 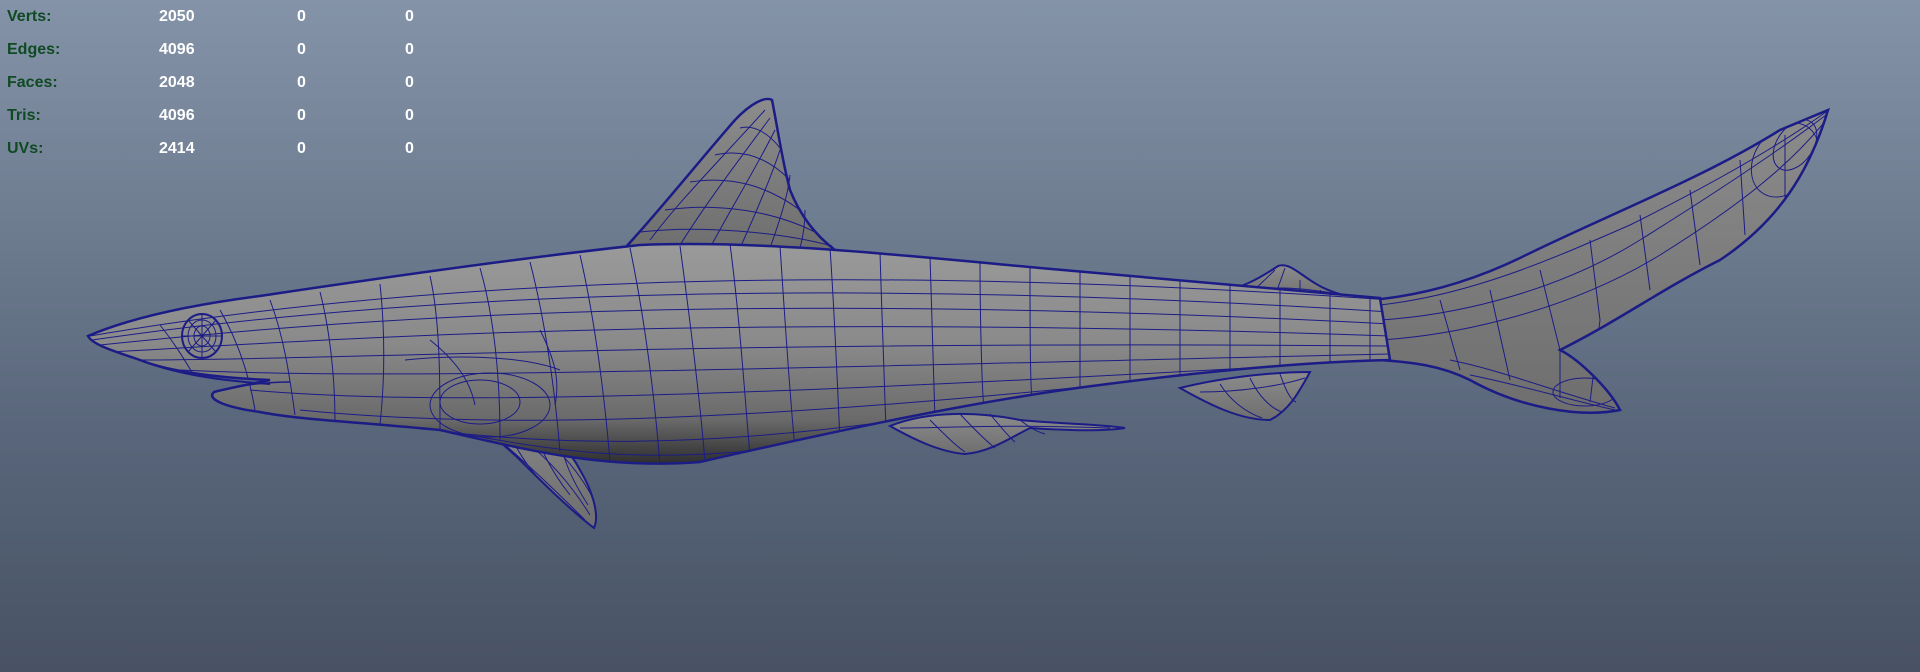 What do you see at coordinates (202, 336) in the screenshot?
I see `eye-mesh` at bounding box center [202, 336].